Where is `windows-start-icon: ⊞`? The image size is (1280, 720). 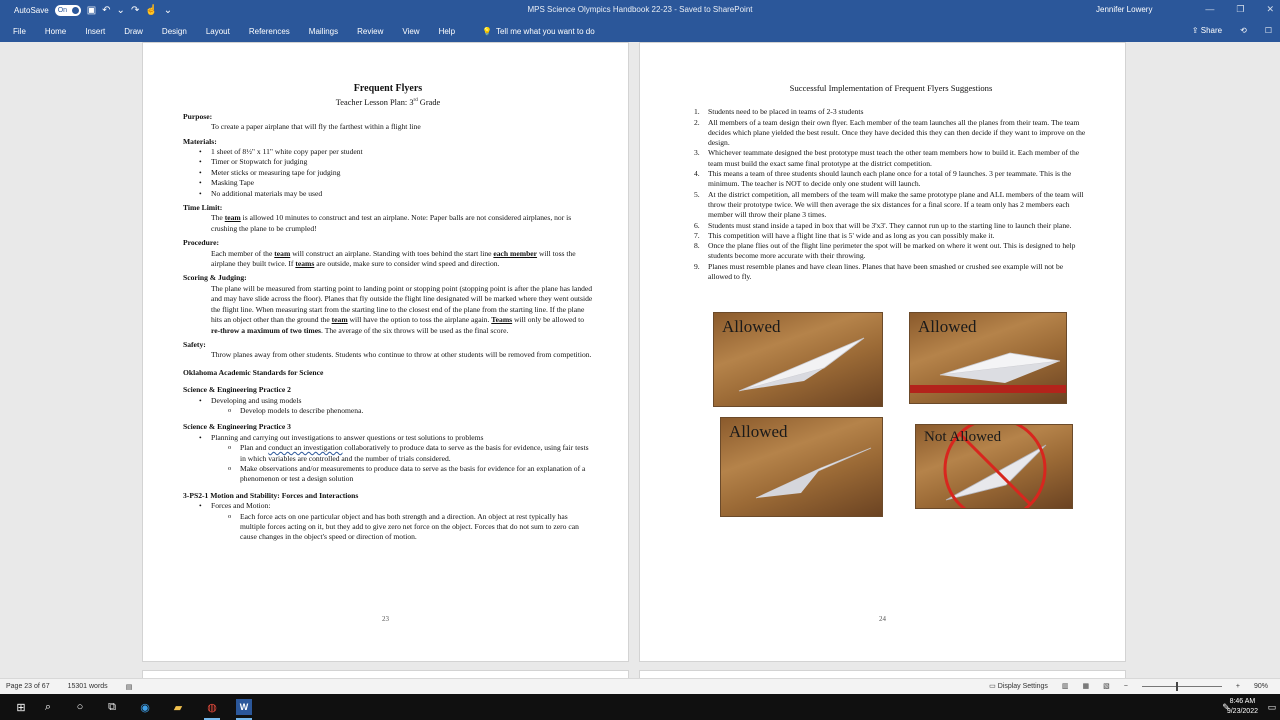
windows-start-icon: ⊞ is located at coordinates (21, 707).